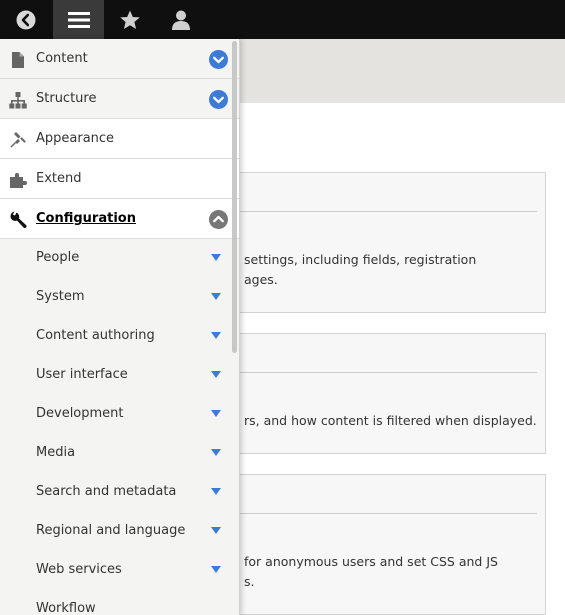 The image size is (565, 615). Describe the element at coordinates (119, 602) in the screenshot. I see `submenu-item-workflow: Workflow` at that location.